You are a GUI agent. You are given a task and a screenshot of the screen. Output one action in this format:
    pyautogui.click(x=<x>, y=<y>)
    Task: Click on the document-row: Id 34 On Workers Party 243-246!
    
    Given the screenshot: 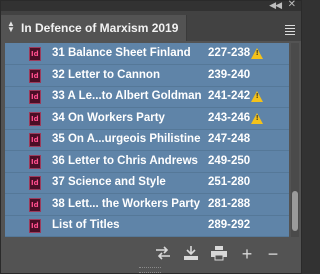 What is the action you would take?
    pyautogui.click(x=147, y=119)
    